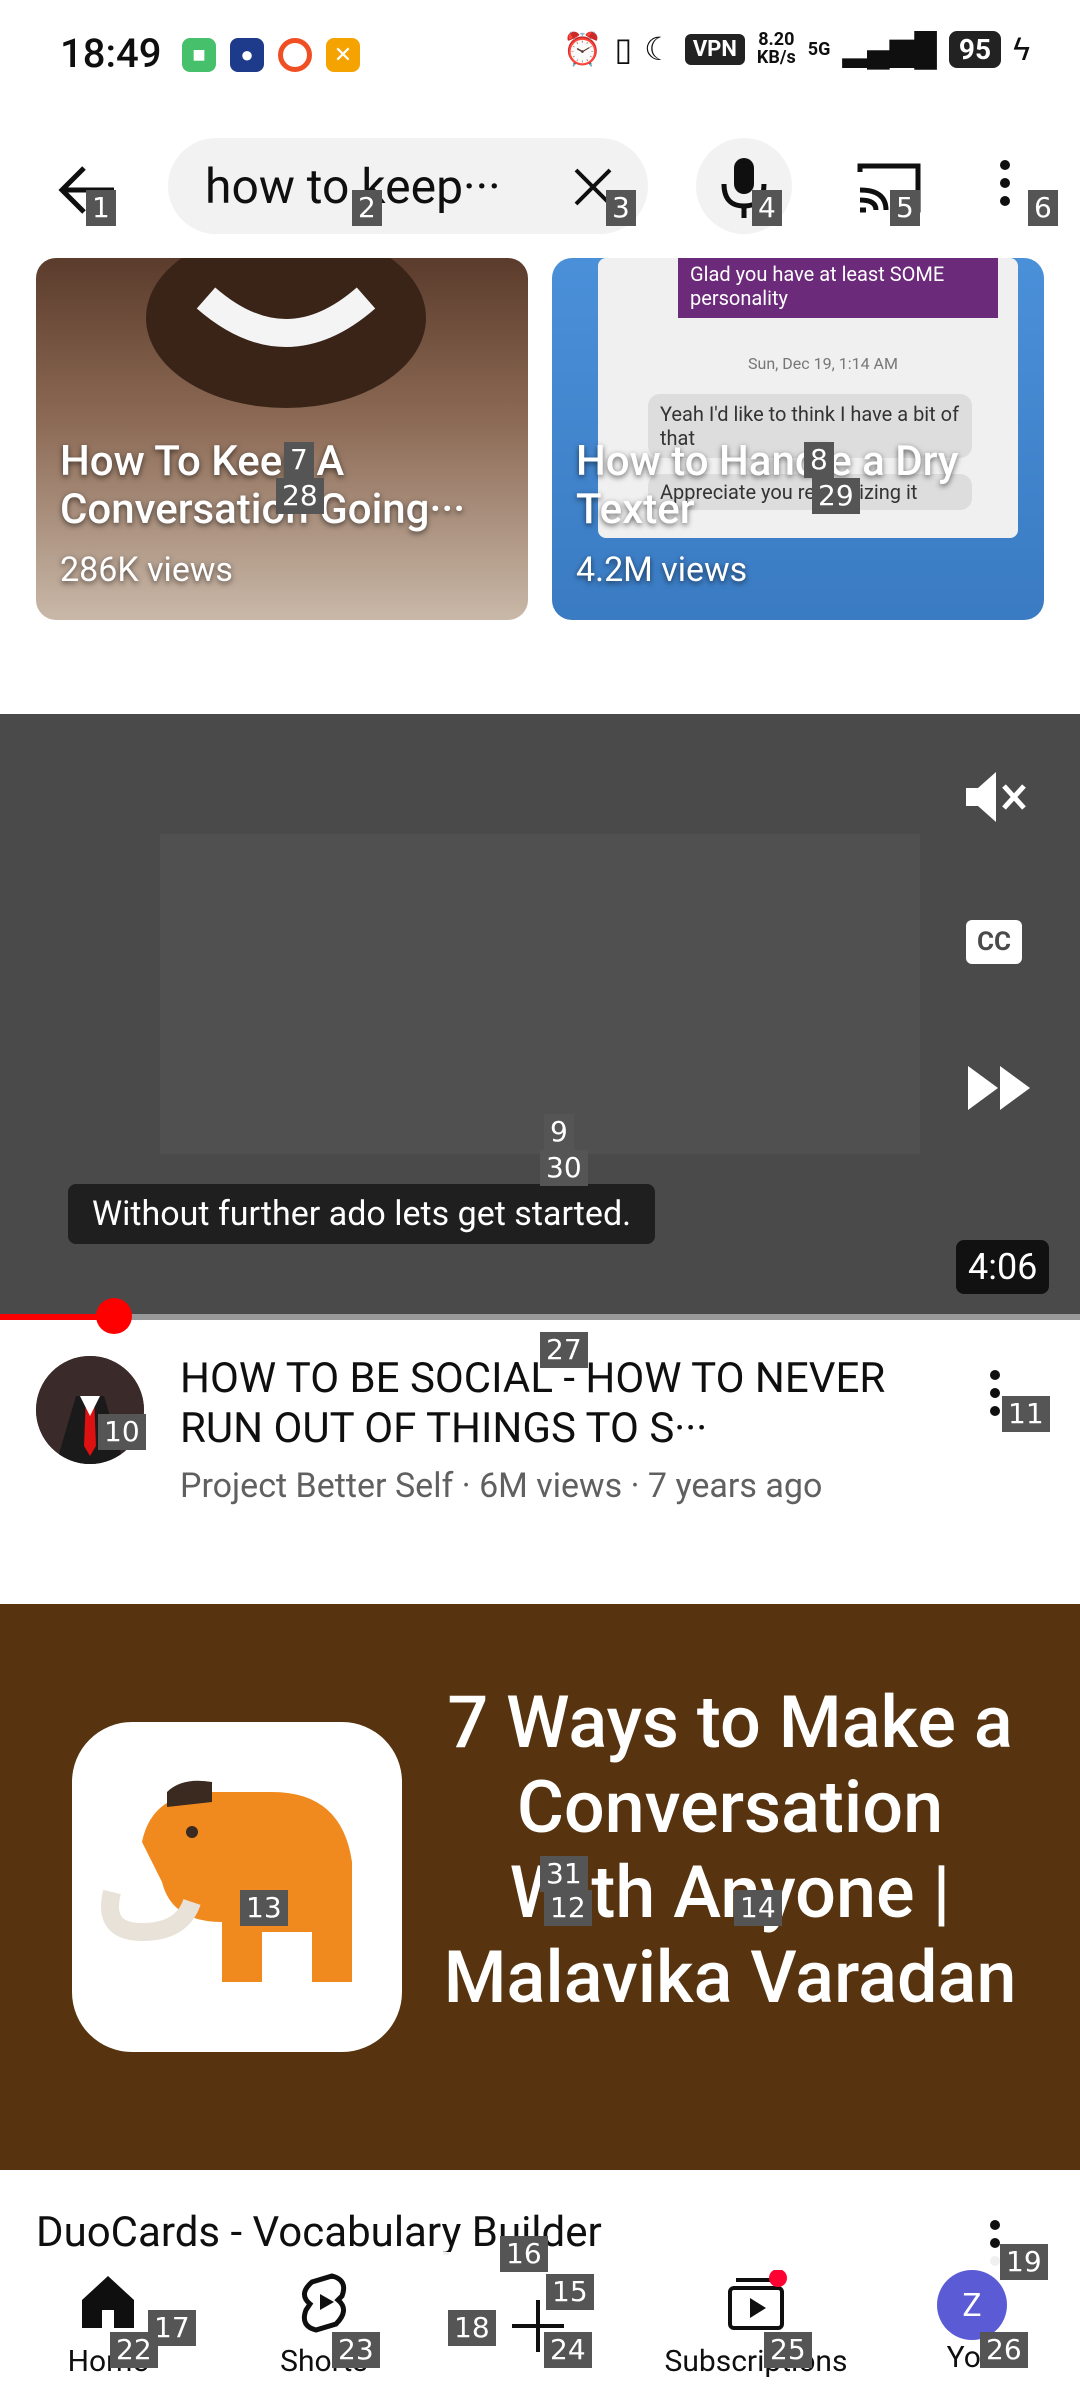 The width and height of the screenshot is (1080, 2400). Describe the element at coordinates (264, 1908) in the screenshot. I see `marker-13: 13` at that location.